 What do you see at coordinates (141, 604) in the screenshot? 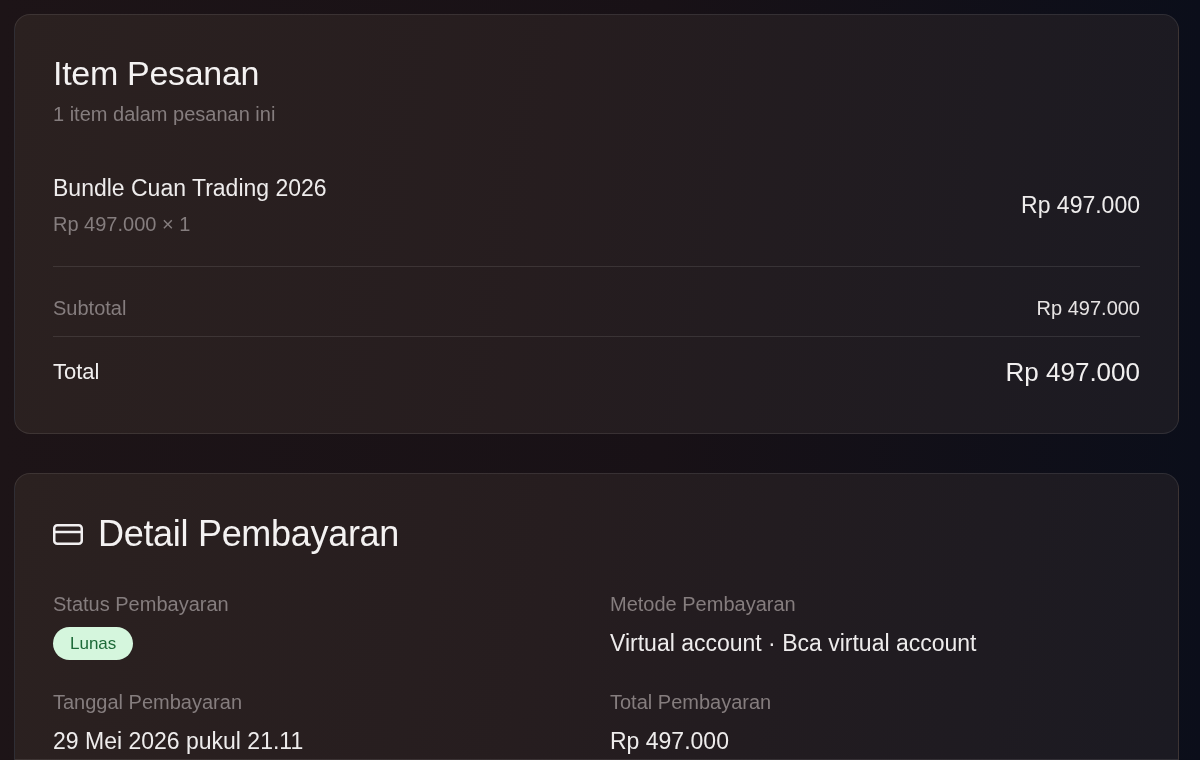
I see `field-label: Status Pembayaran` at bounding box center [141, 604].